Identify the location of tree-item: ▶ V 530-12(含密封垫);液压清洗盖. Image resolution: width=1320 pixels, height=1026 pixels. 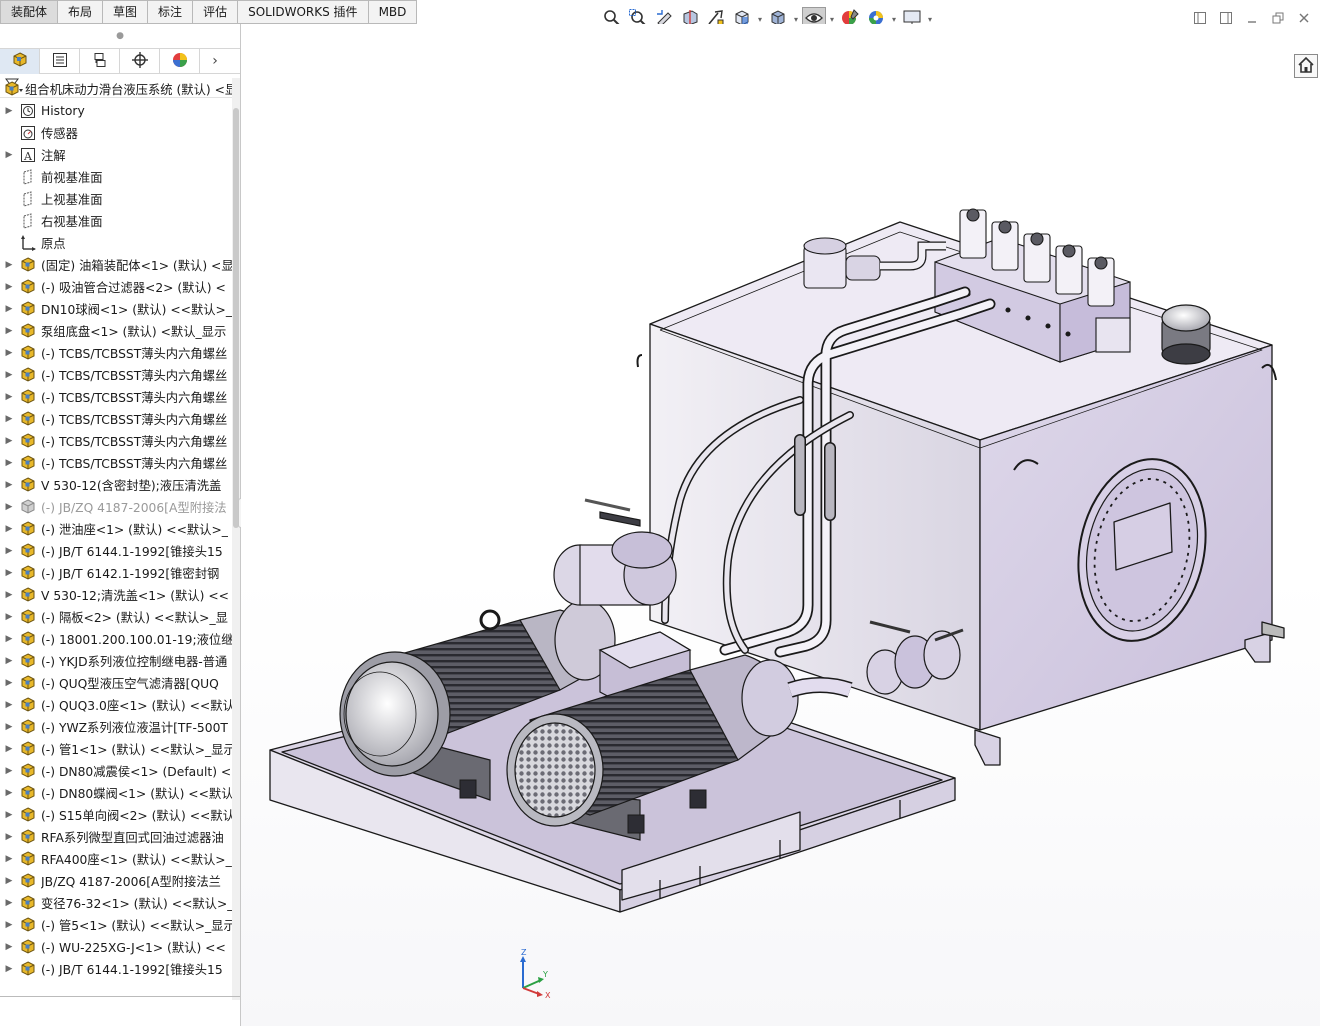
(116, 485).